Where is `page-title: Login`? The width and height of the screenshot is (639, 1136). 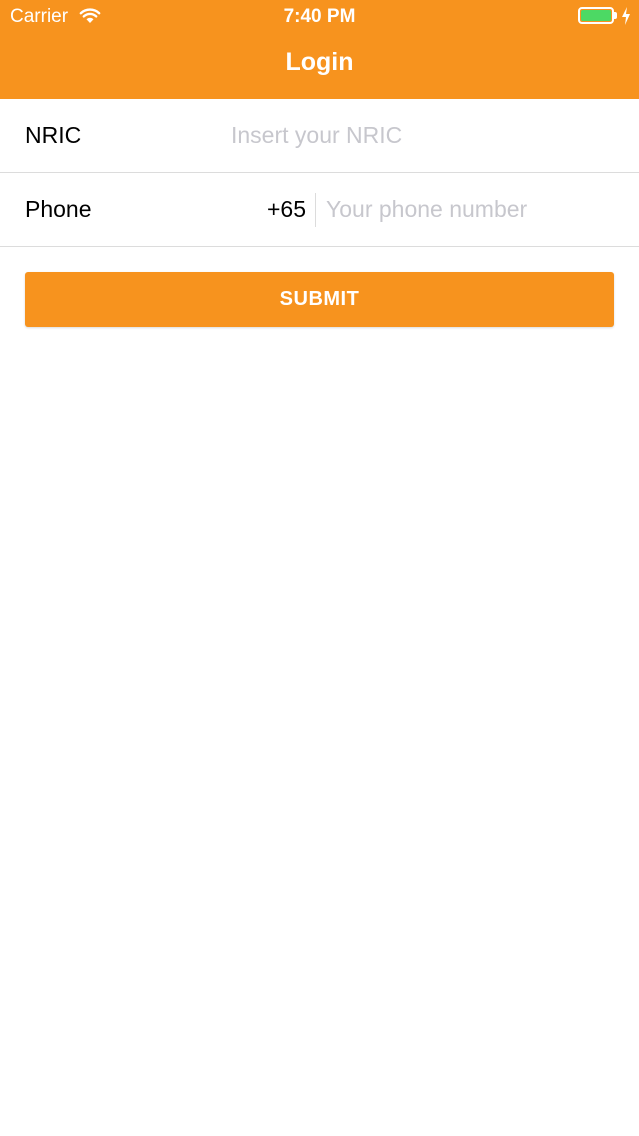 page-title: Login is located at coordinates (319, 62).